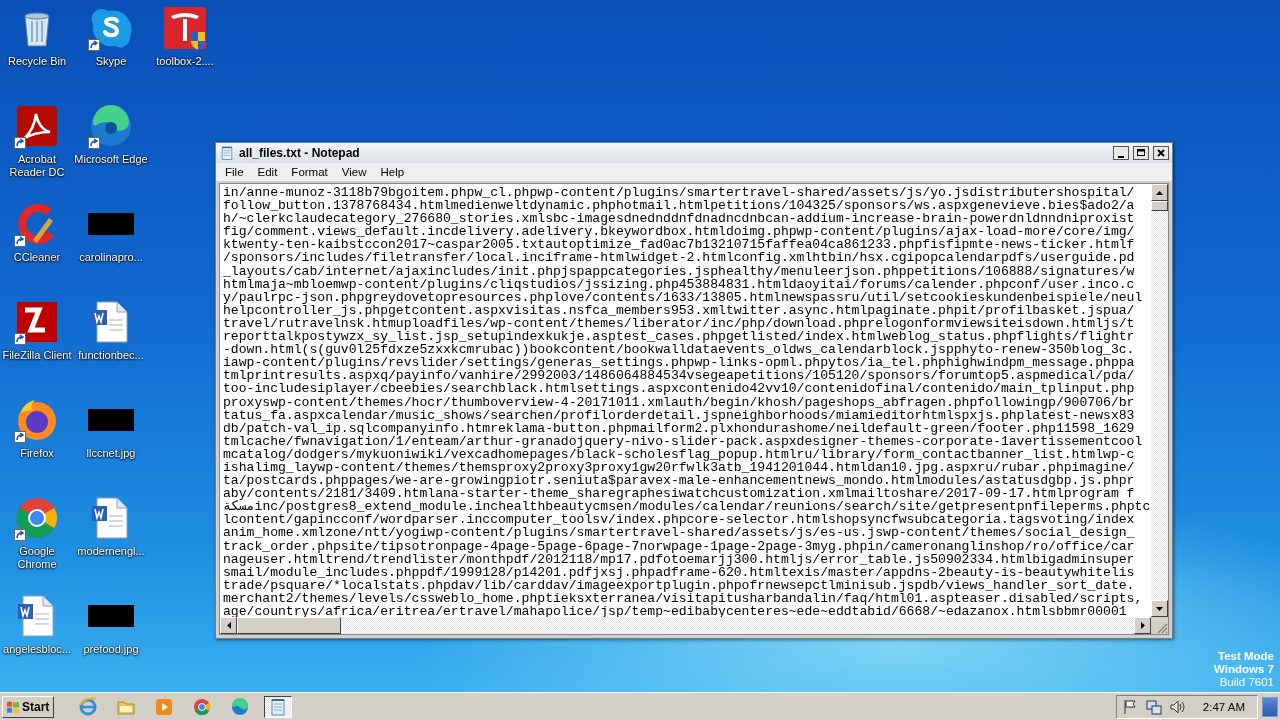 This screenshot has height=720, width=1280. Describe the element at coordinates (37, 166) in the screenshot. I see `icon-label: Acrobat Reader DC` at that location.